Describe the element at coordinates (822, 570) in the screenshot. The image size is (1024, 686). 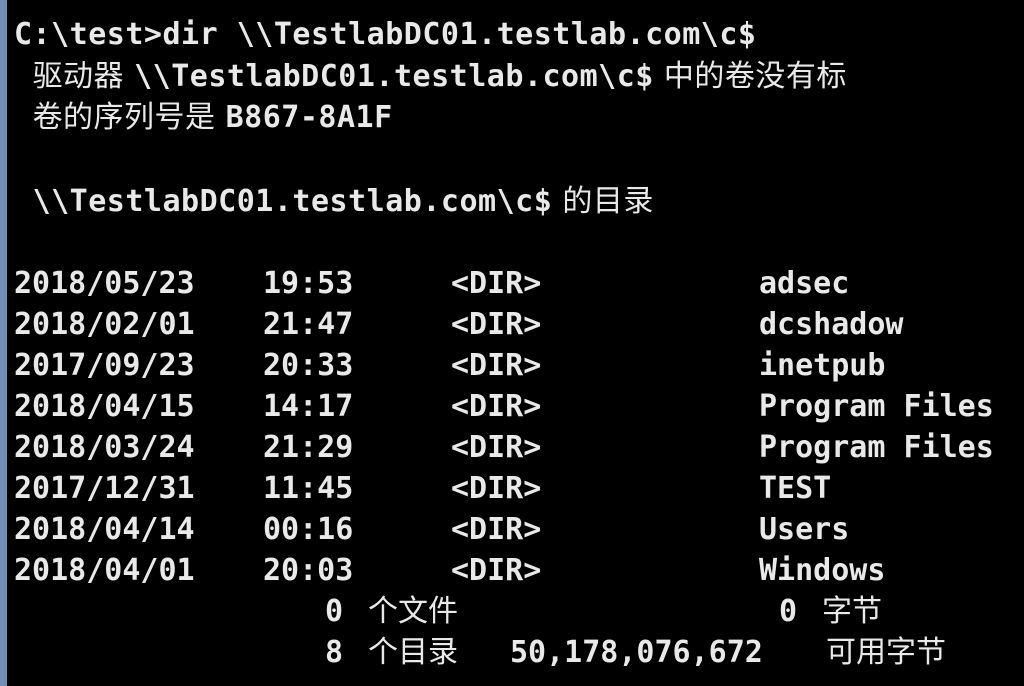
I see `entry-name: Windows` at that location.